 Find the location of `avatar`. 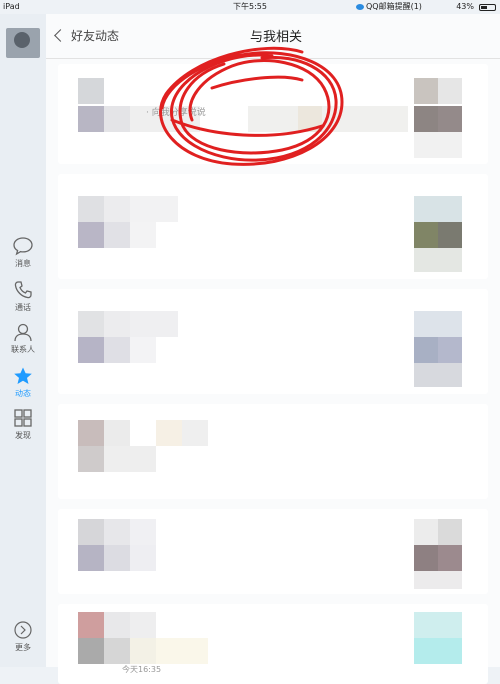

avatar is located at coordinates (23, 43).